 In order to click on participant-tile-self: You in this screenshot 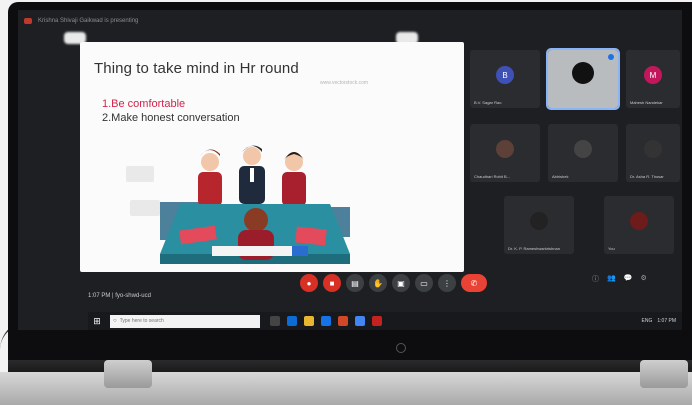, I will do `click(639, 225)`.